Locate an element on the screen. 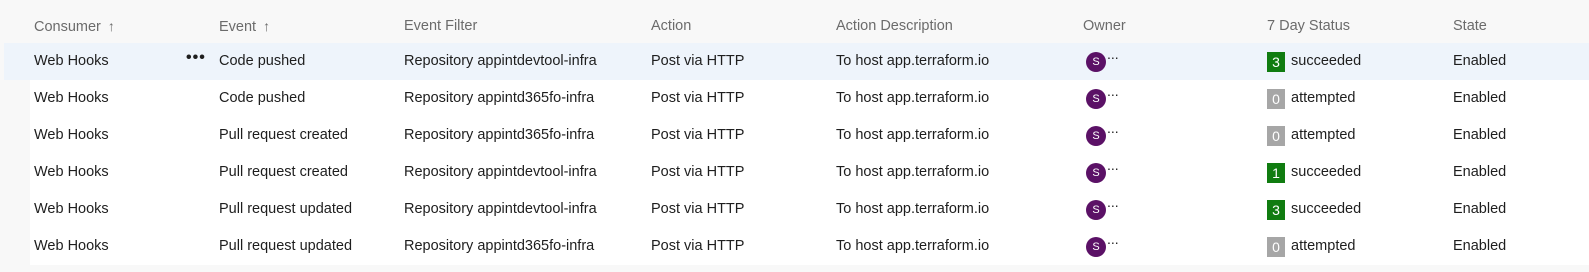 This screenshot has width=1589, height=272. column-header-owner: Owner is located at coordinates (1104, 22).